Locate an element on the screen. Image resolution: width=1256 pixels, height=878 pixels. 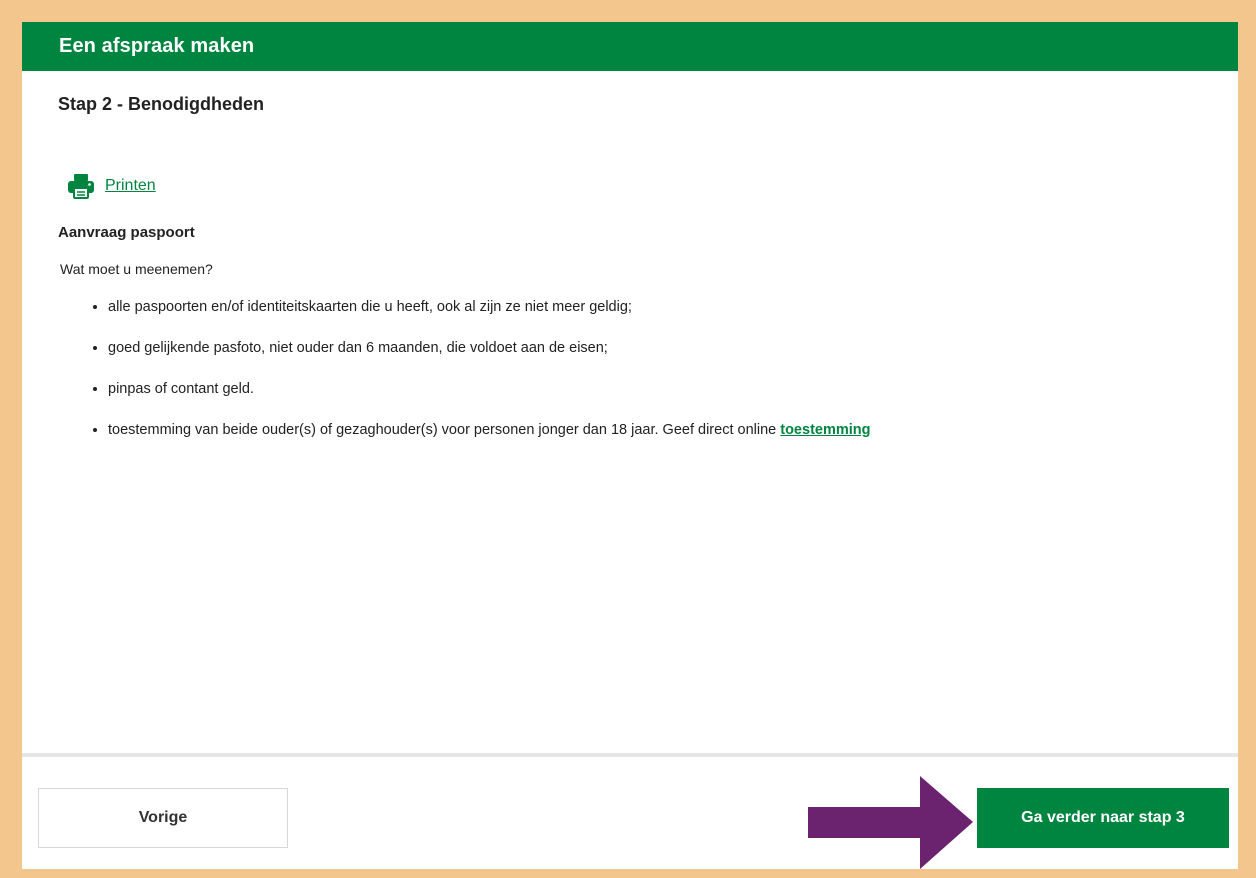
previous-button: Vorige is located at coordinates (163, 818).